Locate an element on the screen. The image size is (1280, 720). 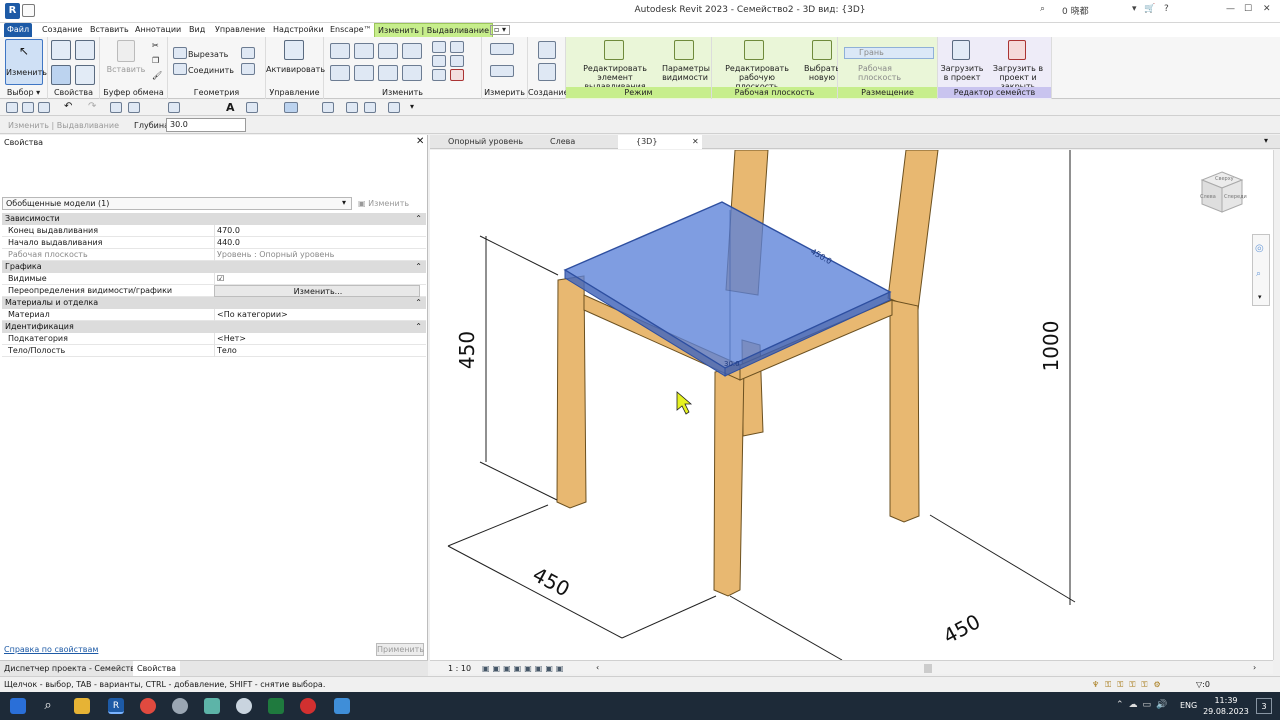
property-category: Идентификация ⌃ is located at coordinates (214, 327).